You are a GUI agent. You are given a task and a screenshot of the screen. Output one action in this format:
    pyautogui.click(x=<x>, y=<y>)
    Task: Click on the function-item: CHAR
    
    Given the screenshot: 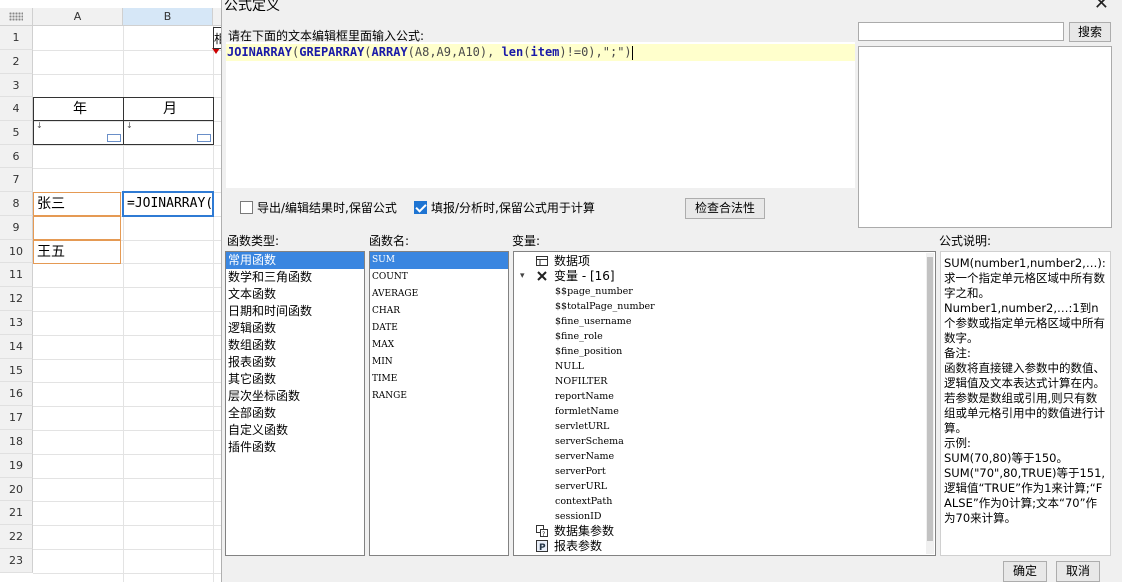 What is the action you would take?
    pyautogui.click(x=439, y=311)
    